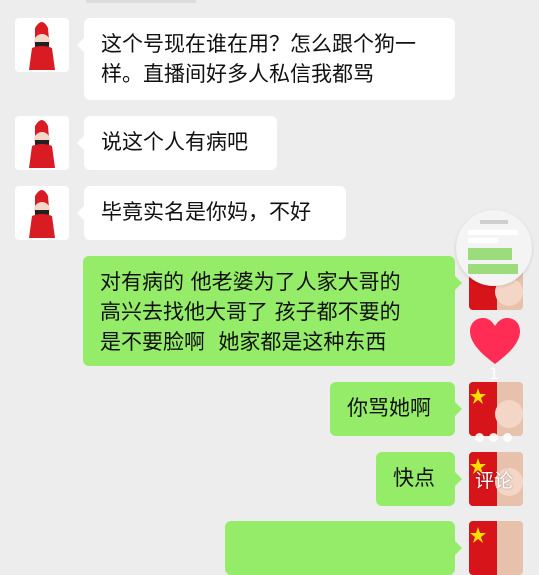 Image resolution: width=539 pixels, height=575 pixels. What do you see at coordinates (396, 409) in the screenshot?
I see `message-bubble-outgoing: 你骂她啊` at bounding box center [396, 409].